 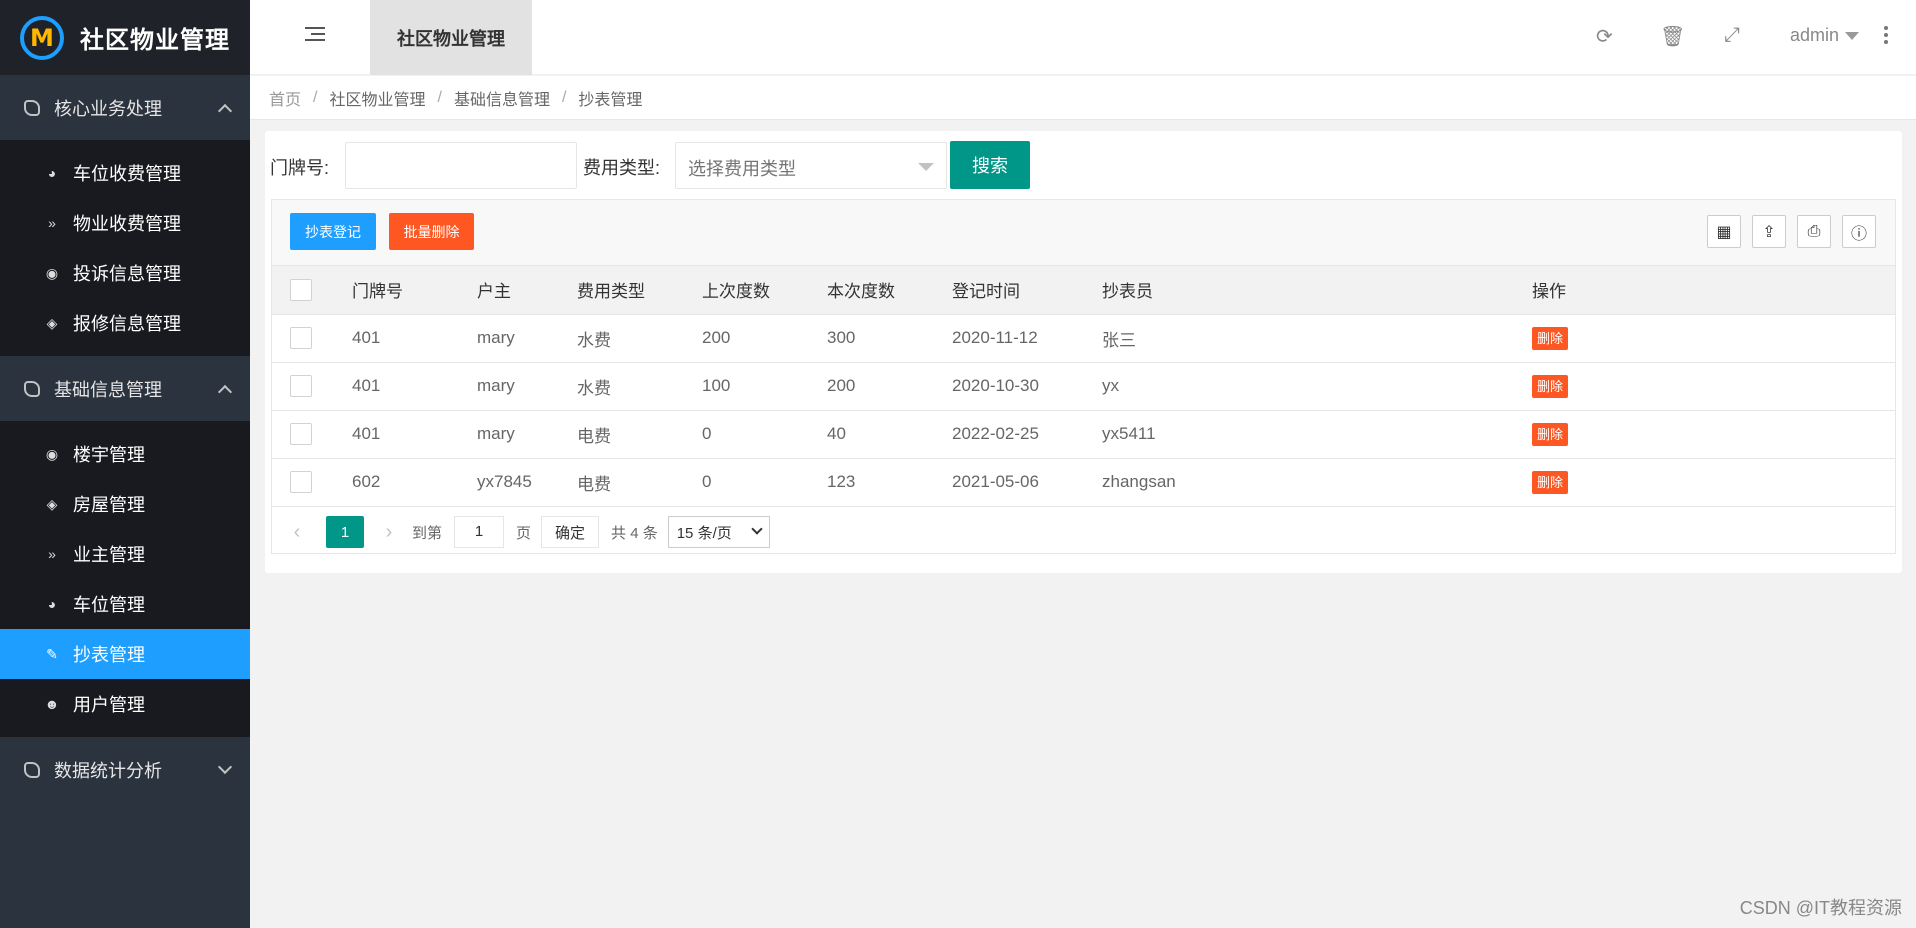 I want to click on compass-icon: ◈, so click(x=52, y=503).